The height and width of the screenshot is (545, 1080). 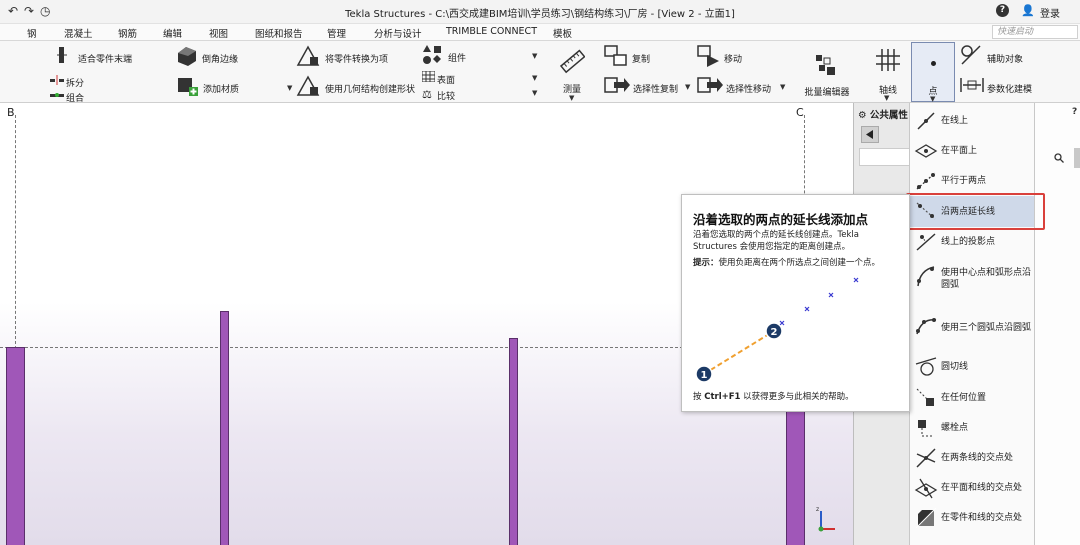 I want to click on copy-button: 复制, so click(x=641, y=58).